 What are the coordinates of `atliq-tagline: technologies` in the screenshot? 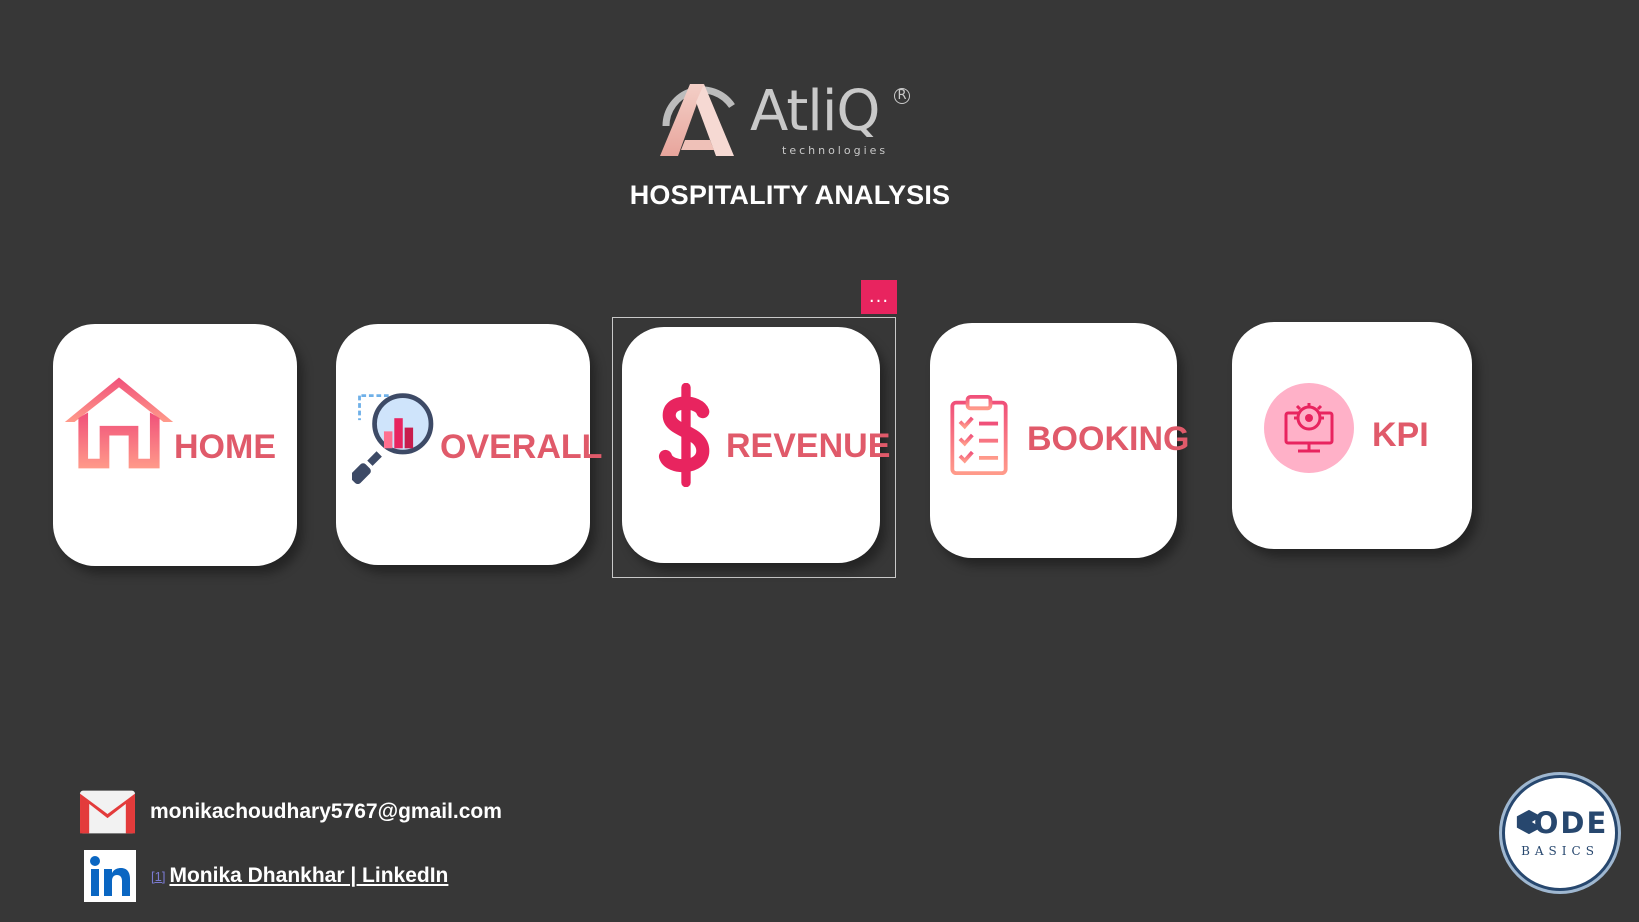 It's located at (835, 150).